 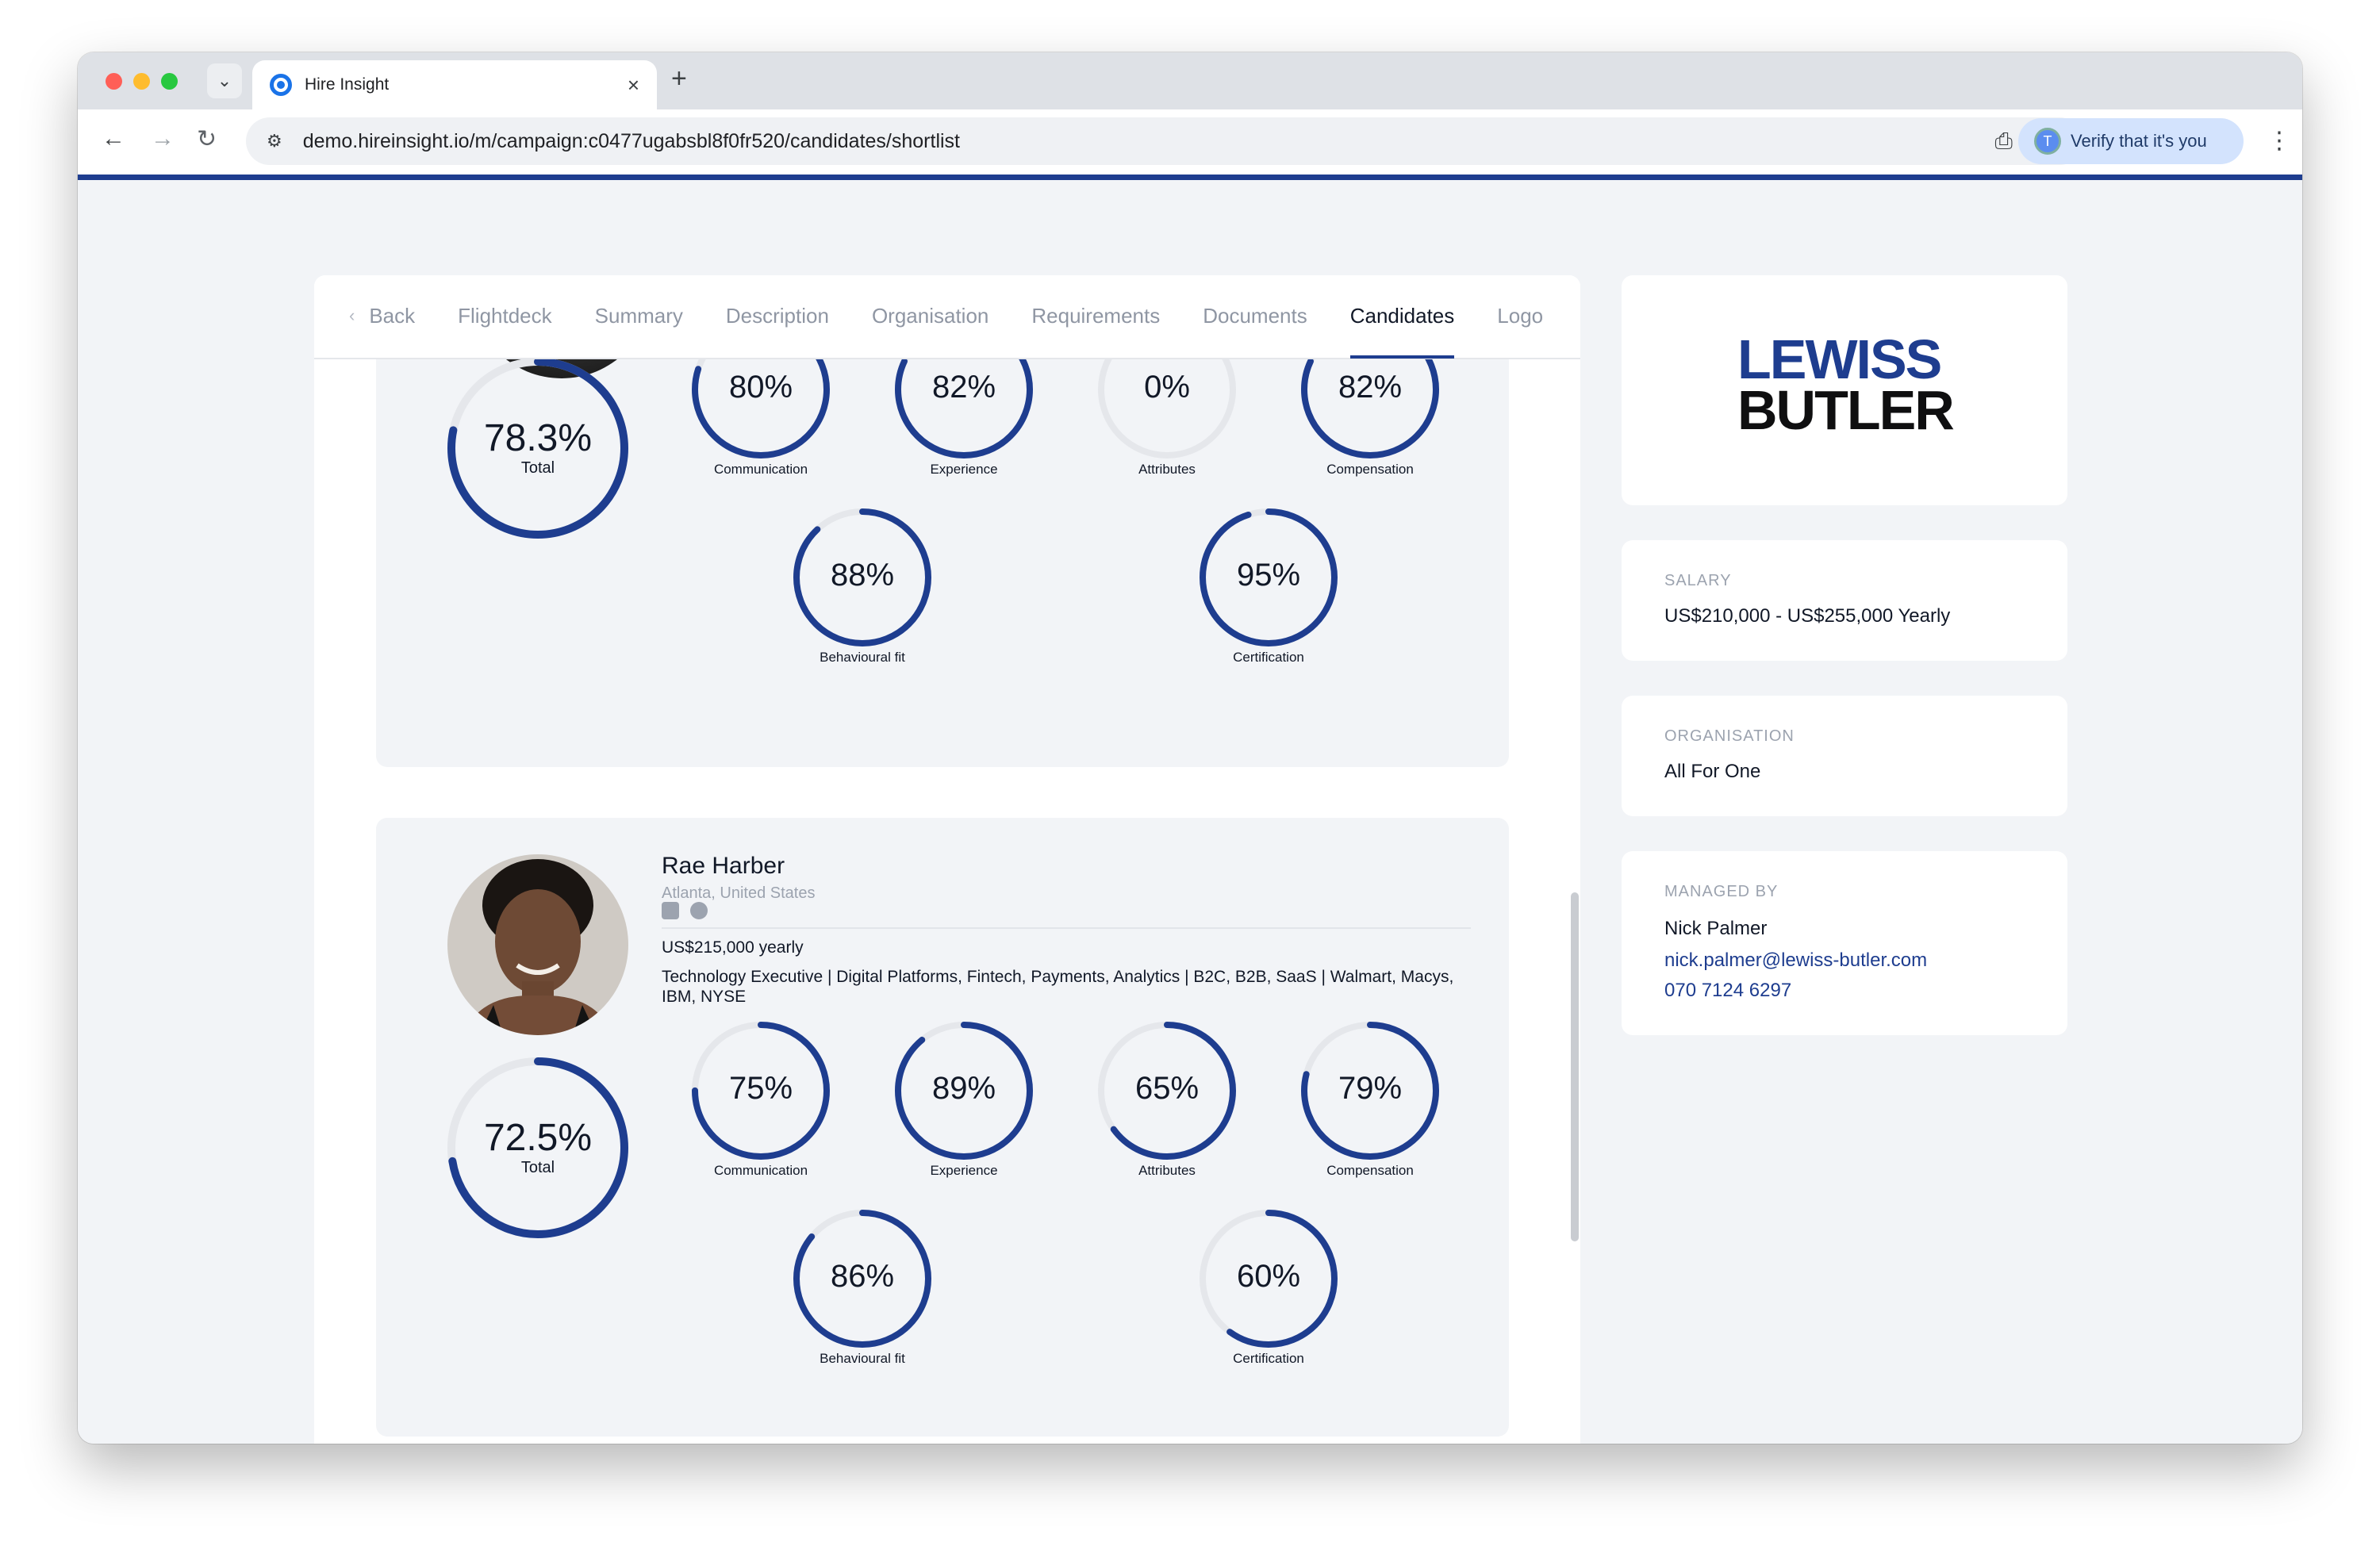 What do you see at coordinates (670, 910) in the screenshot?
I see `linkedin-icon` at bounding box center [670, 910].